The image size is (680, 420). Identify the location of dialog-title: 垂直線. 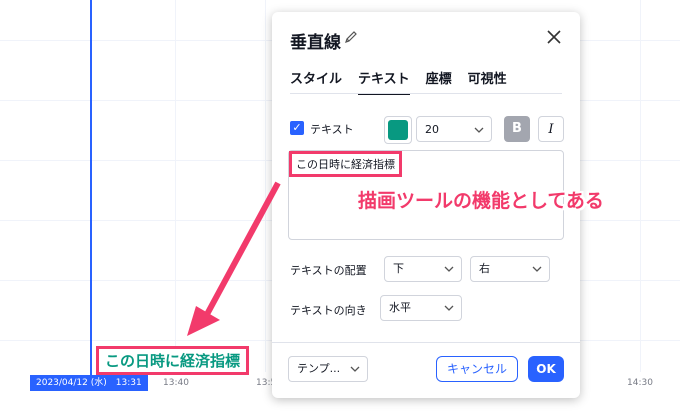
(315, 43).